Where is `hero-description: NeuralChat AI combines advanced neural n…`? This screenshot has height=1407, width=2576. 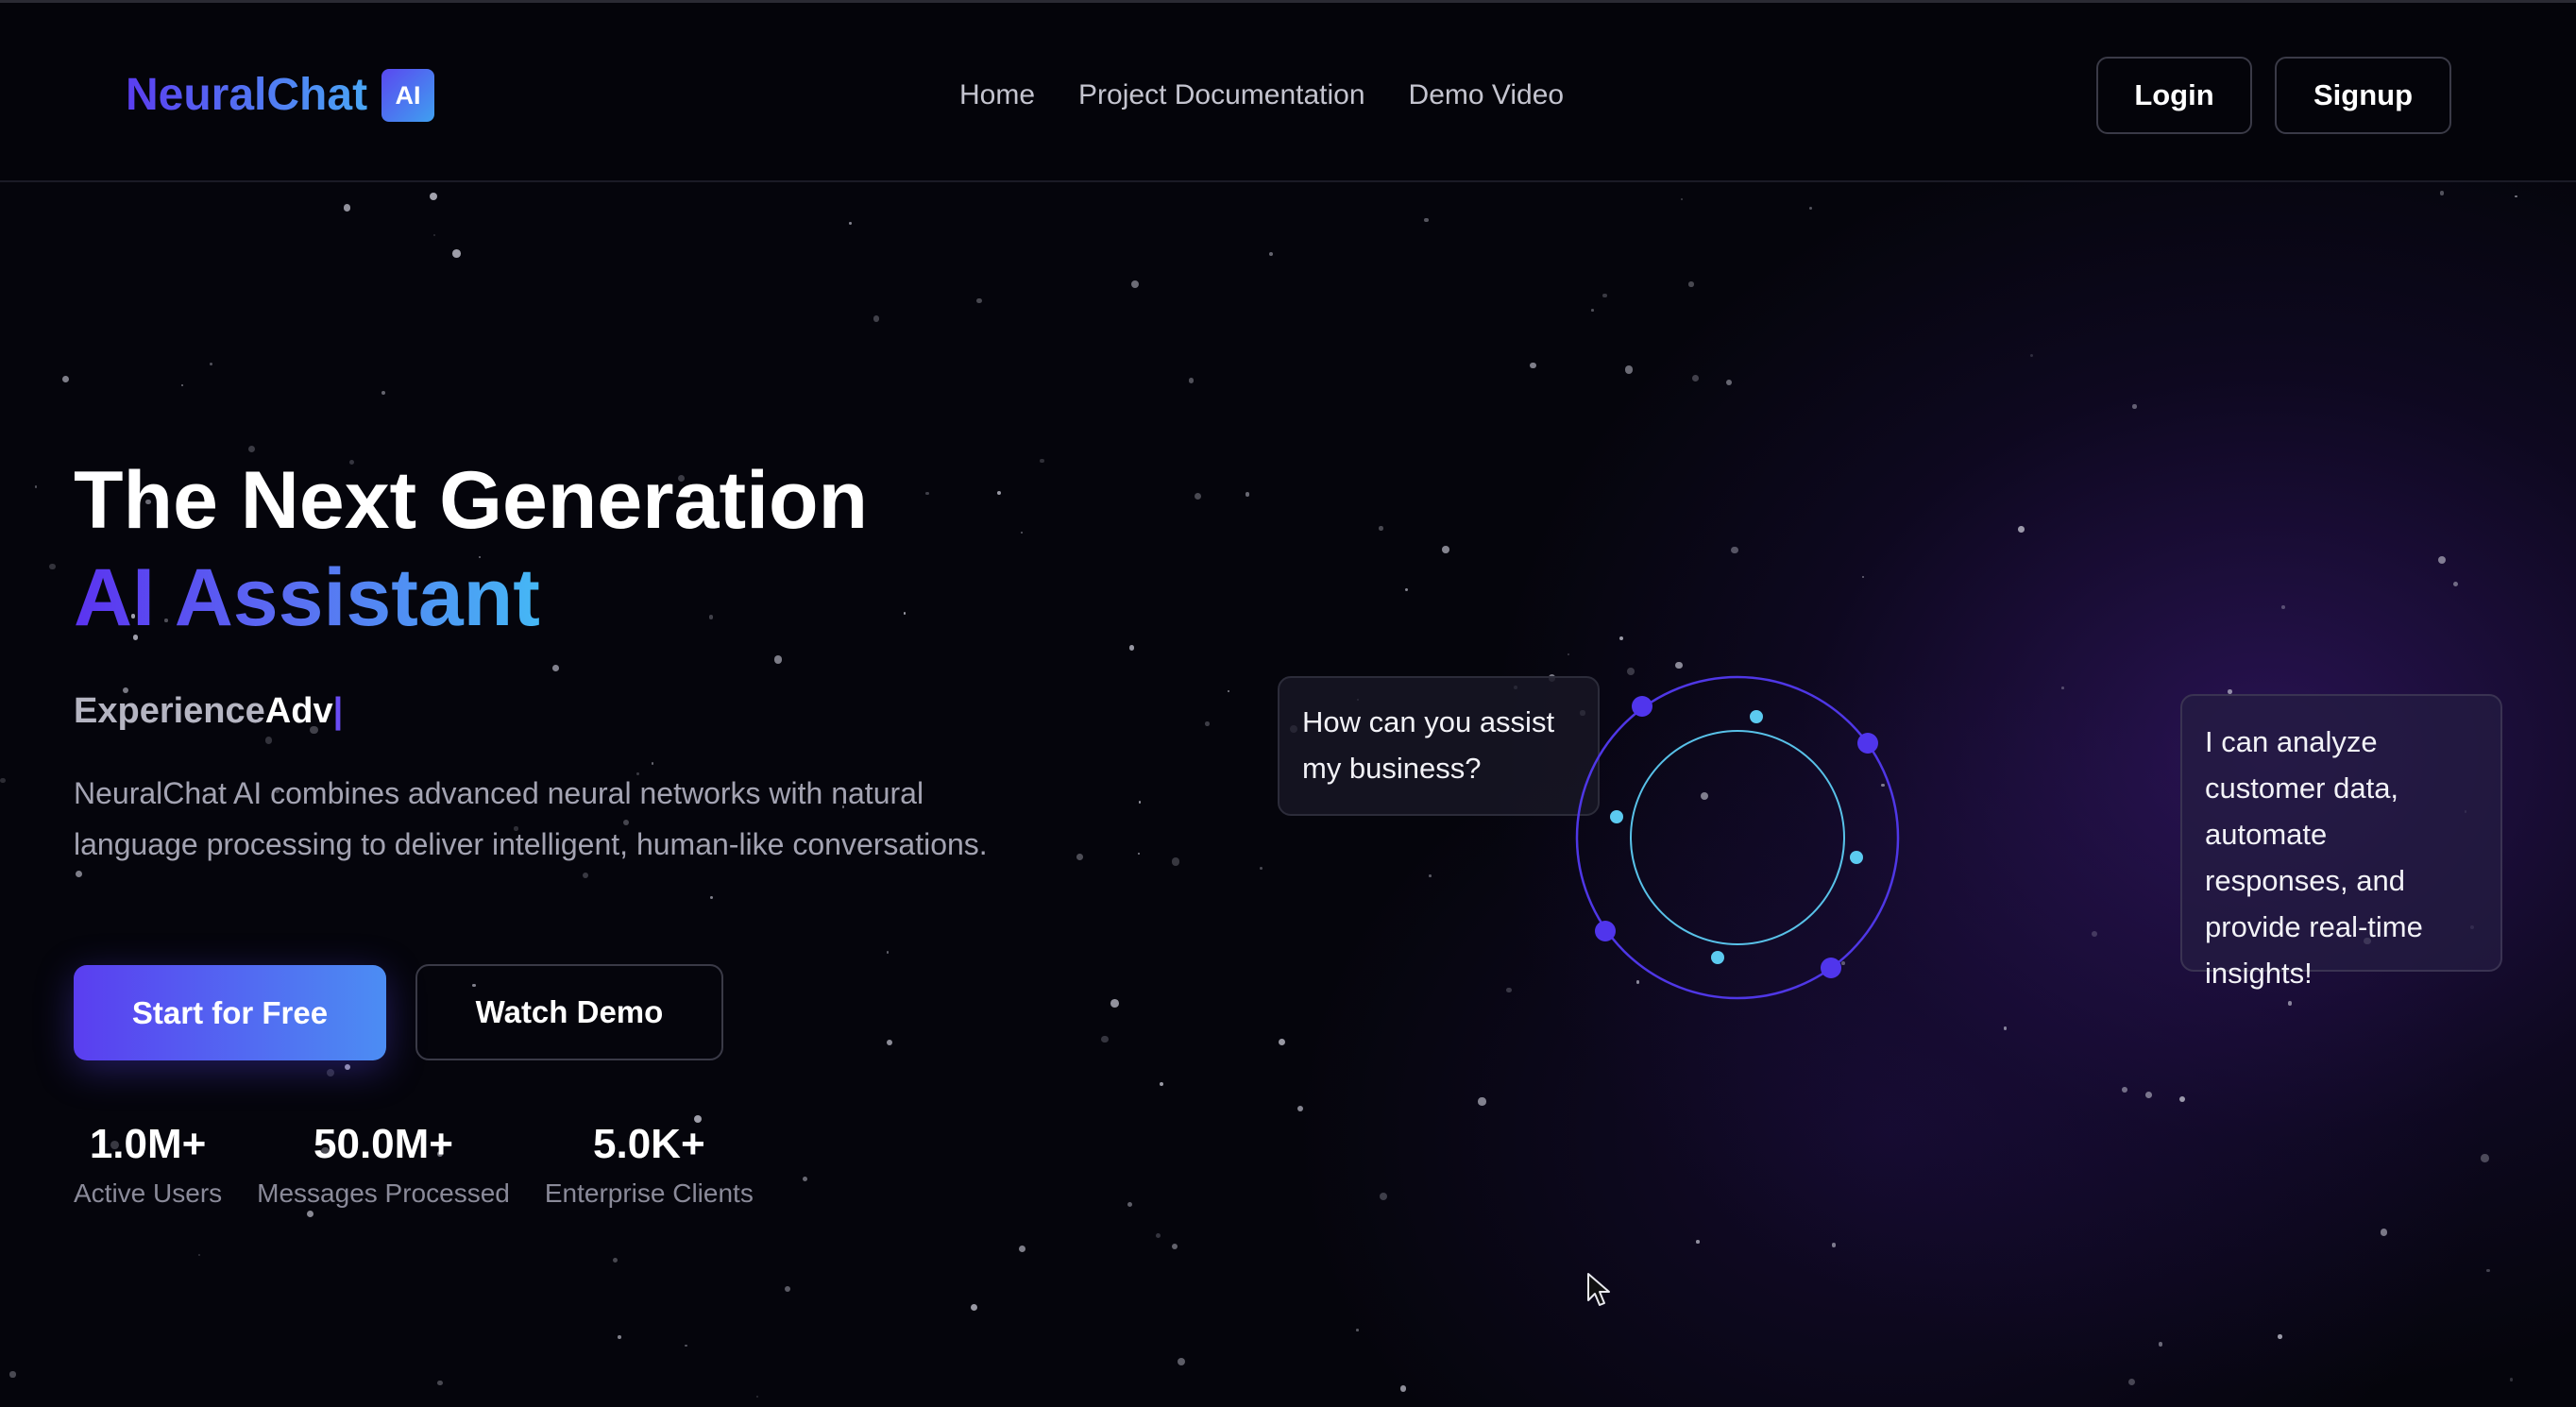
hero-description: NeuralChat AI combines advanced neural n… is located at coordinates (531, 818).